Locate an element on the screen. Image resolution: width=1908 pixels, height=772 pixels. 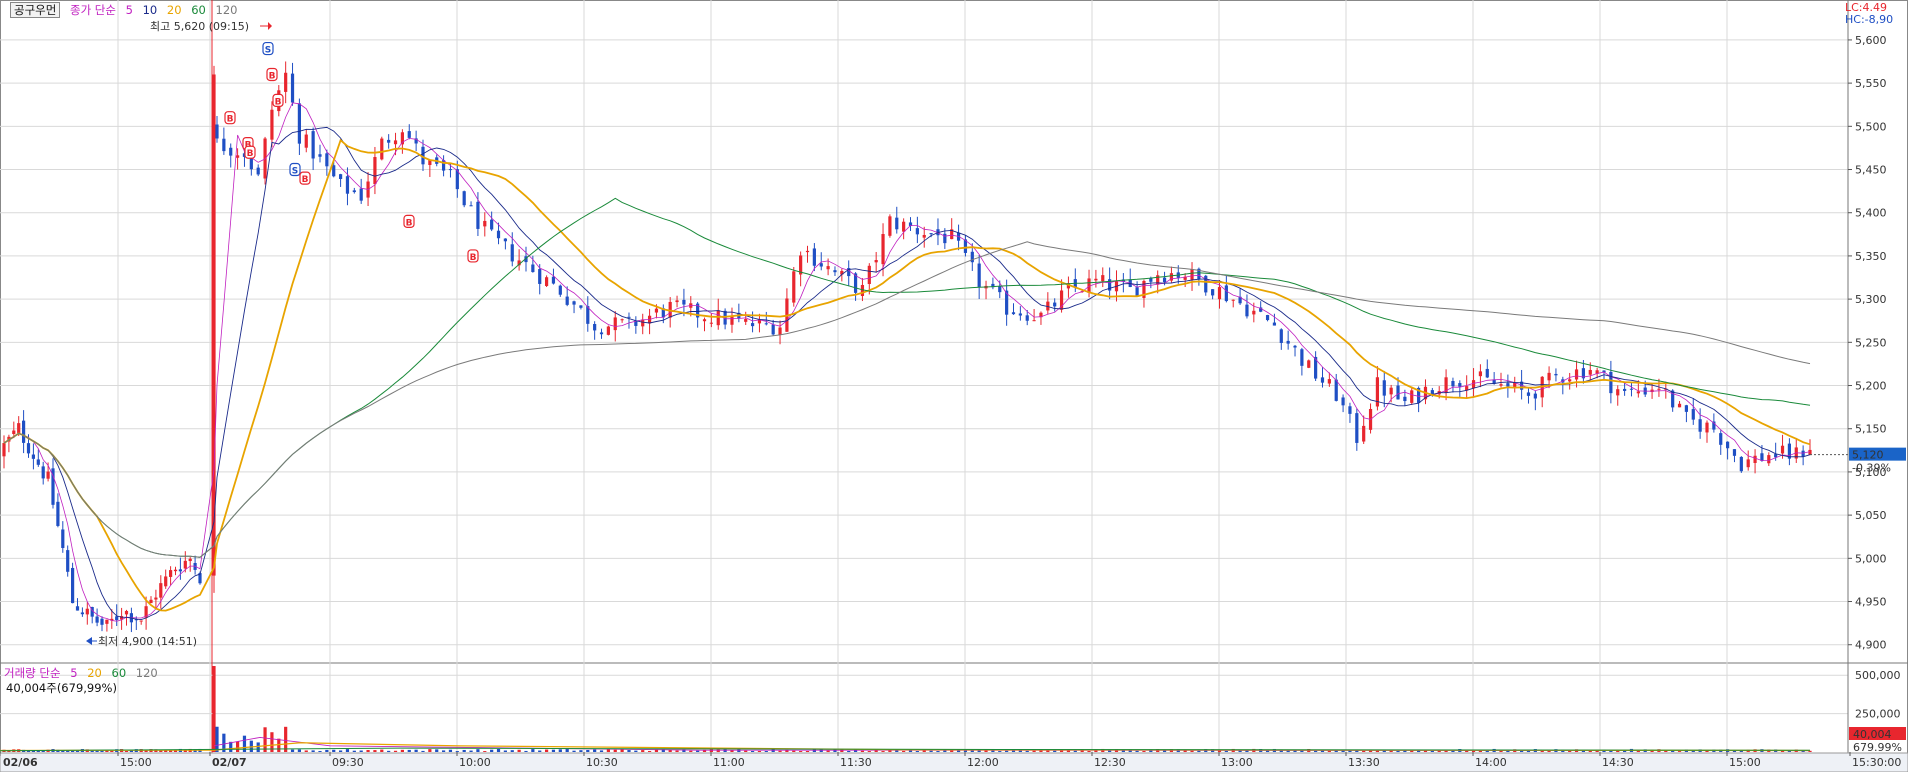
high-arrow-head is located at coordinates (270, 26).